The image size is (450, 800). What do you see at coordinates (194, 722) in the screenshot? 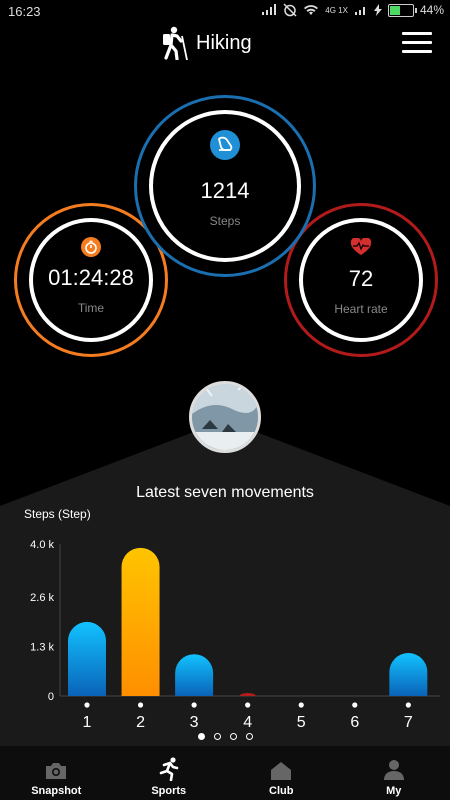
I see `x-tick-label: 3` at bounding box center [194, 722].